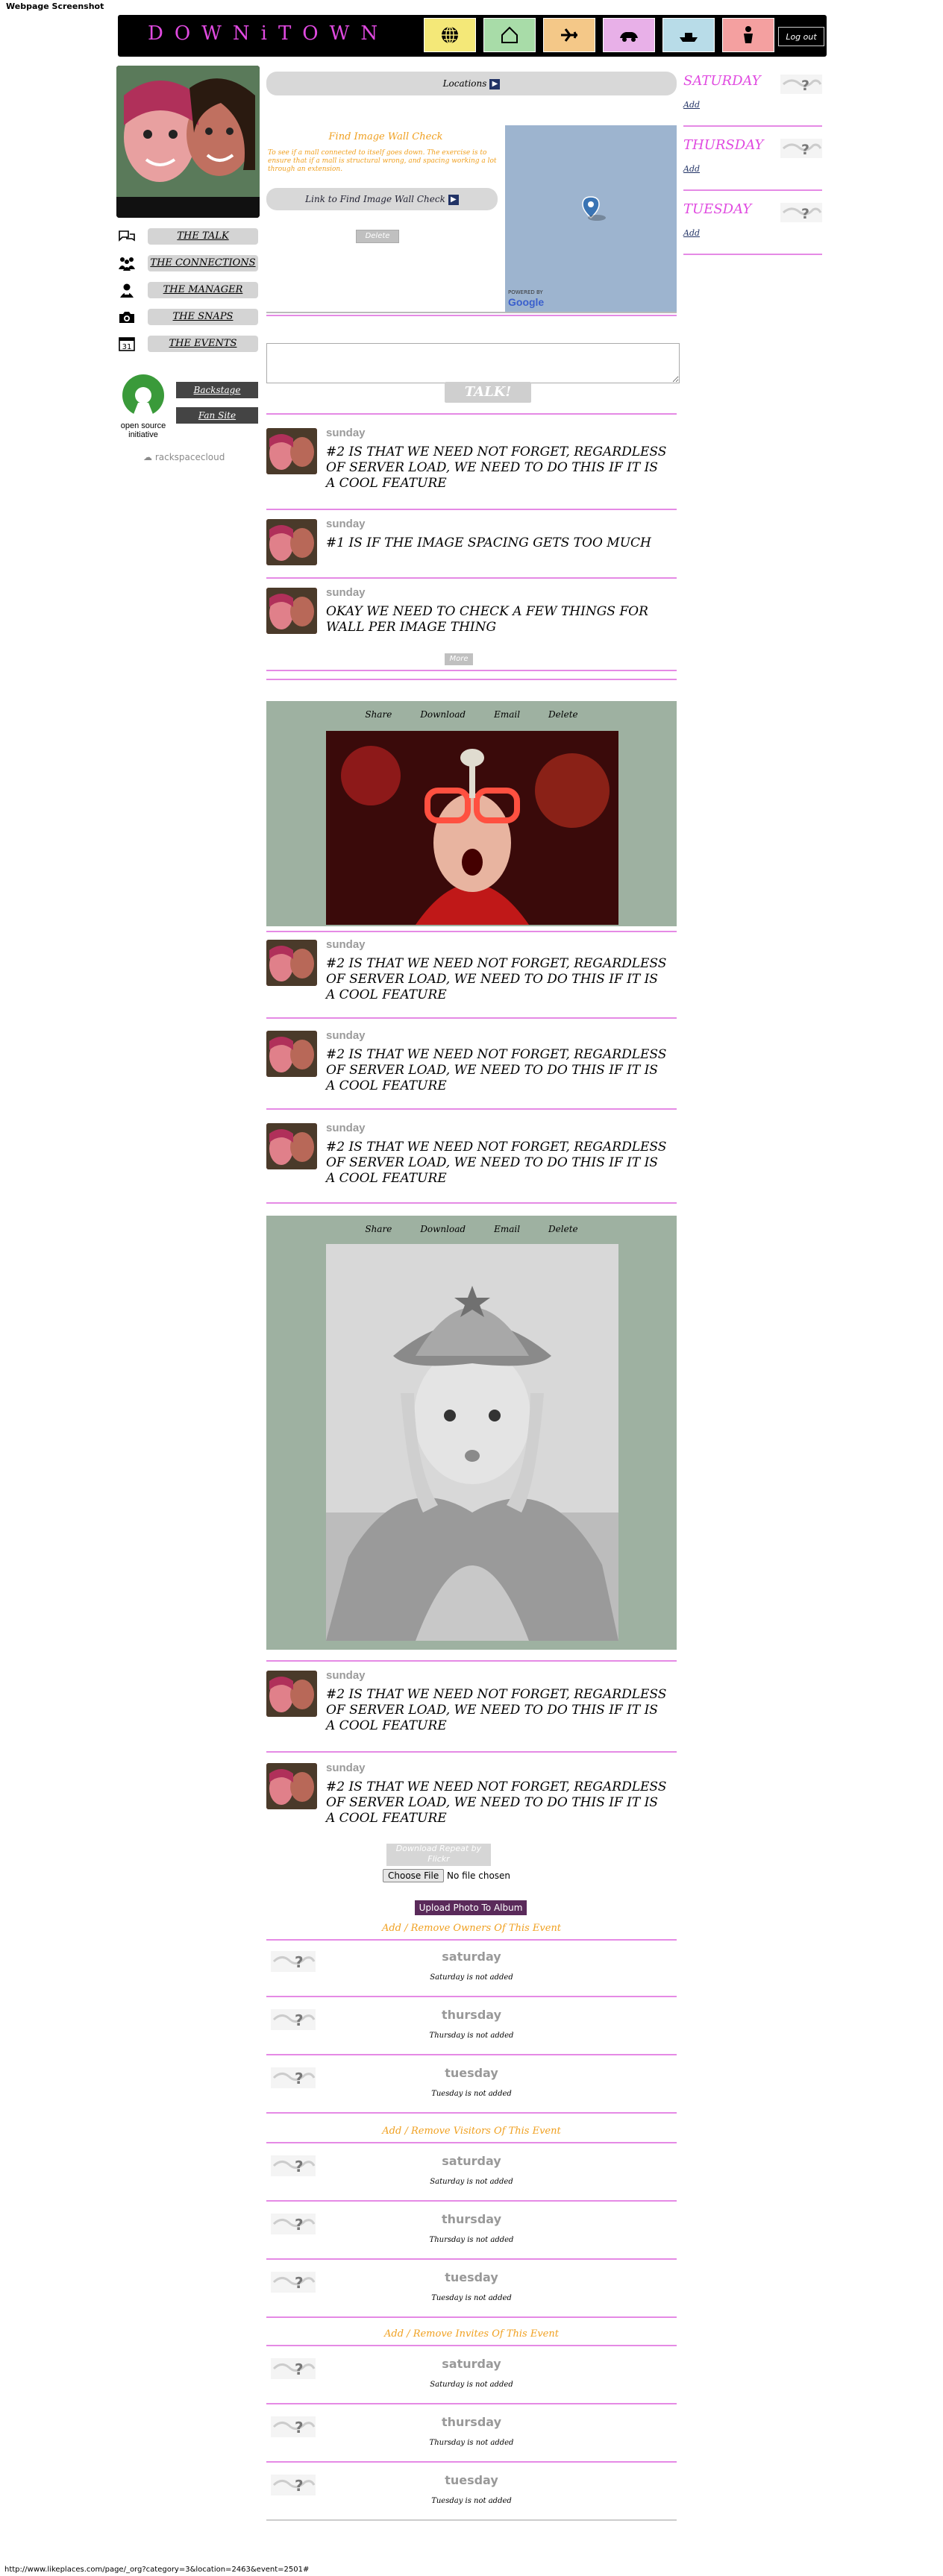 This screenshot has width=943, height=2576. Describe the element at coordinates (471, 1230) in the screenshot. I see `photo-actions: Share Download Email Delete` at that location.